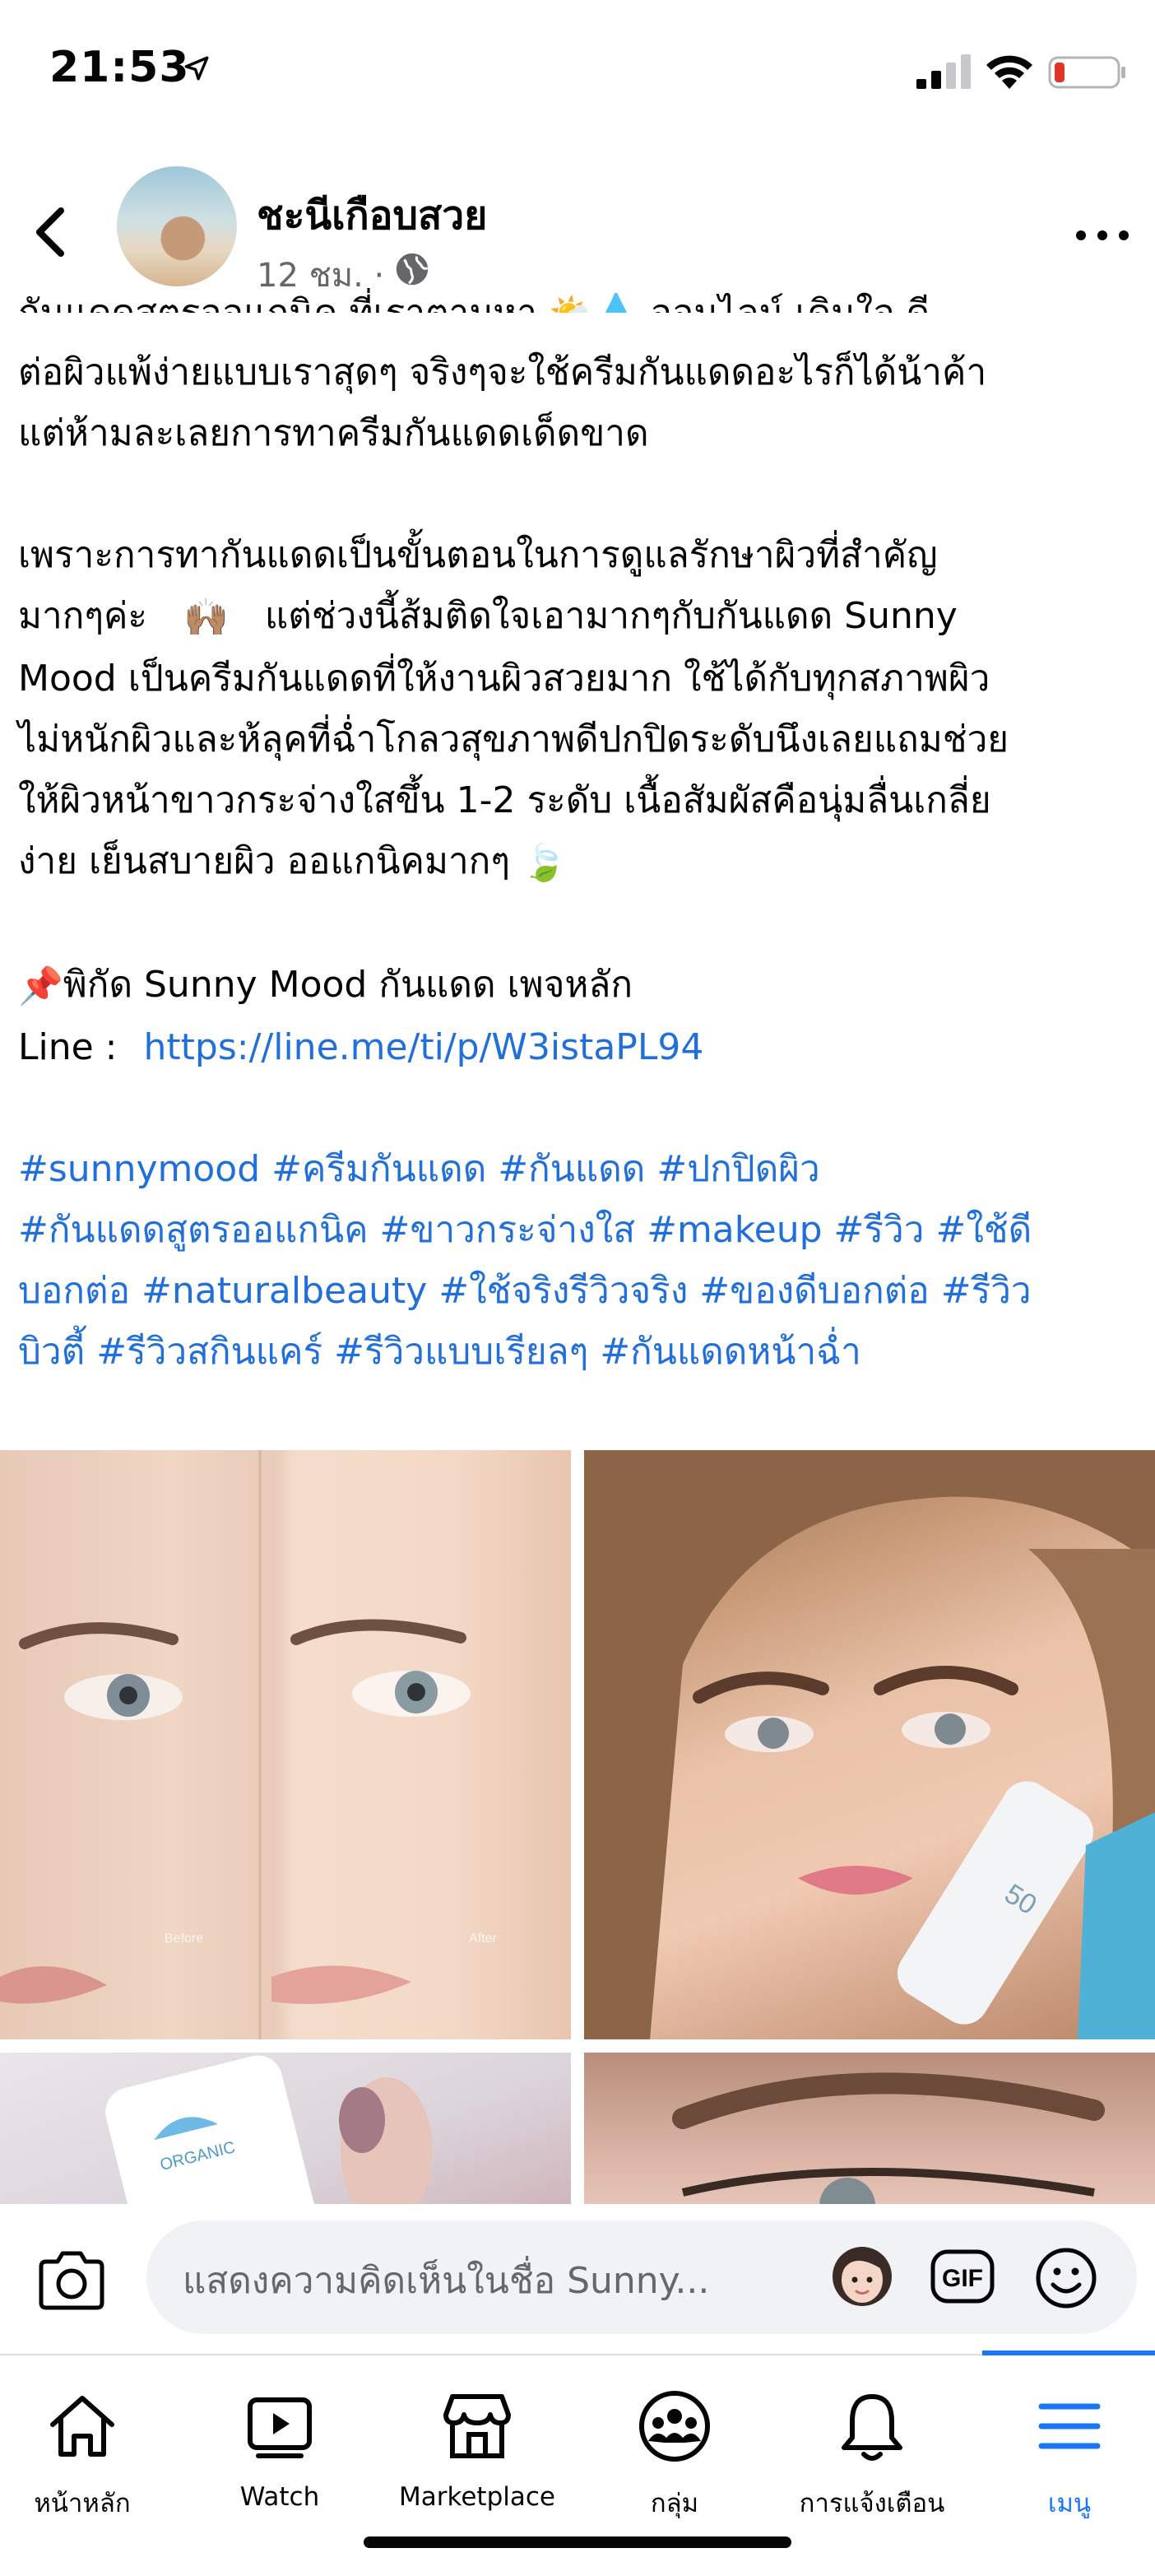 The width and height of the screenshot is (1155, 2576). I want to click on tab-label: Watch, so click(279, 2497).